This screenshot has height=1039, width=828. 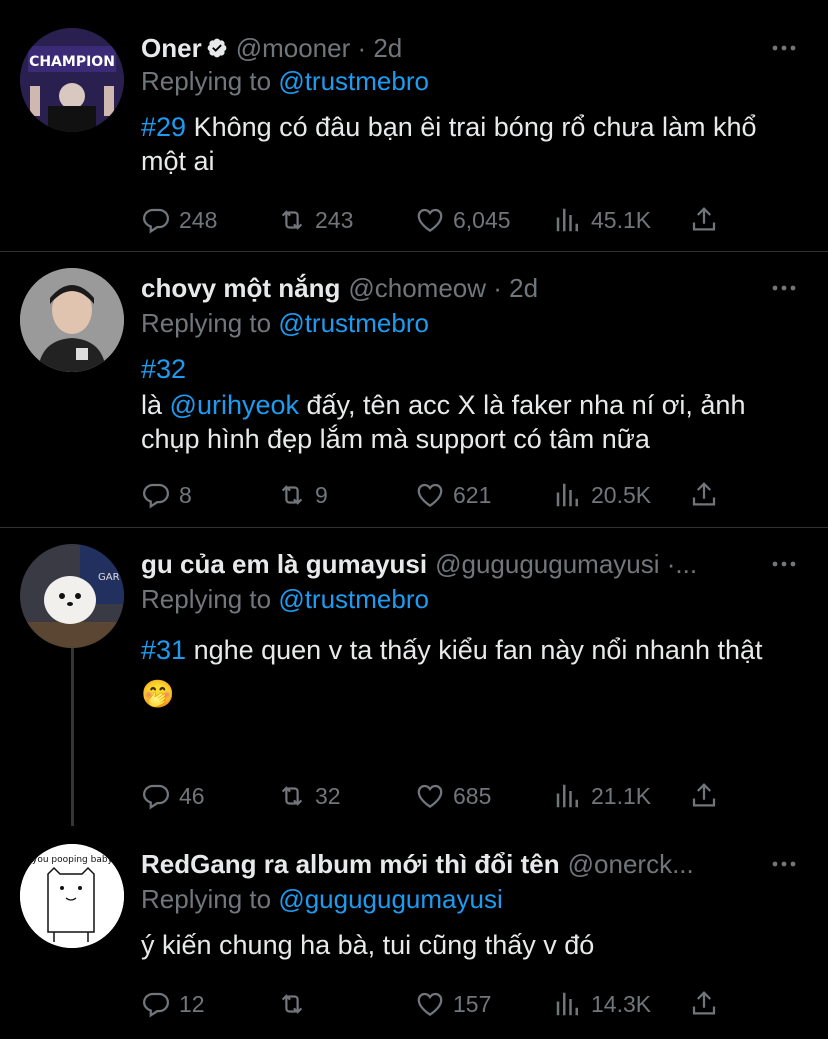 What do you see at coordinates (472, 1003) in the screenshot?
I see `like-count: 157` at bounding box center [472, 1003].